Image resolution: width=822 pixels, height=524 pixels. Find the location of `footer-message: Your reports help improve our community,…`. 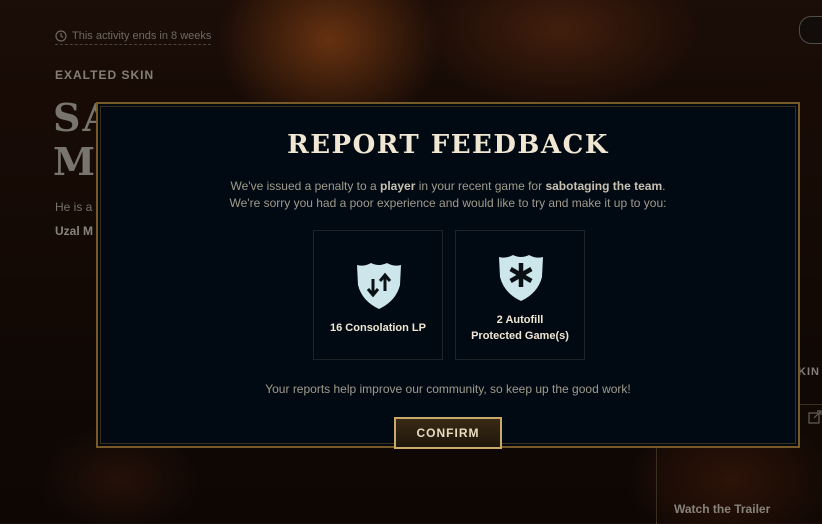

footer-message: Your reports help improve our community,… is located at coordinates (448, 389).